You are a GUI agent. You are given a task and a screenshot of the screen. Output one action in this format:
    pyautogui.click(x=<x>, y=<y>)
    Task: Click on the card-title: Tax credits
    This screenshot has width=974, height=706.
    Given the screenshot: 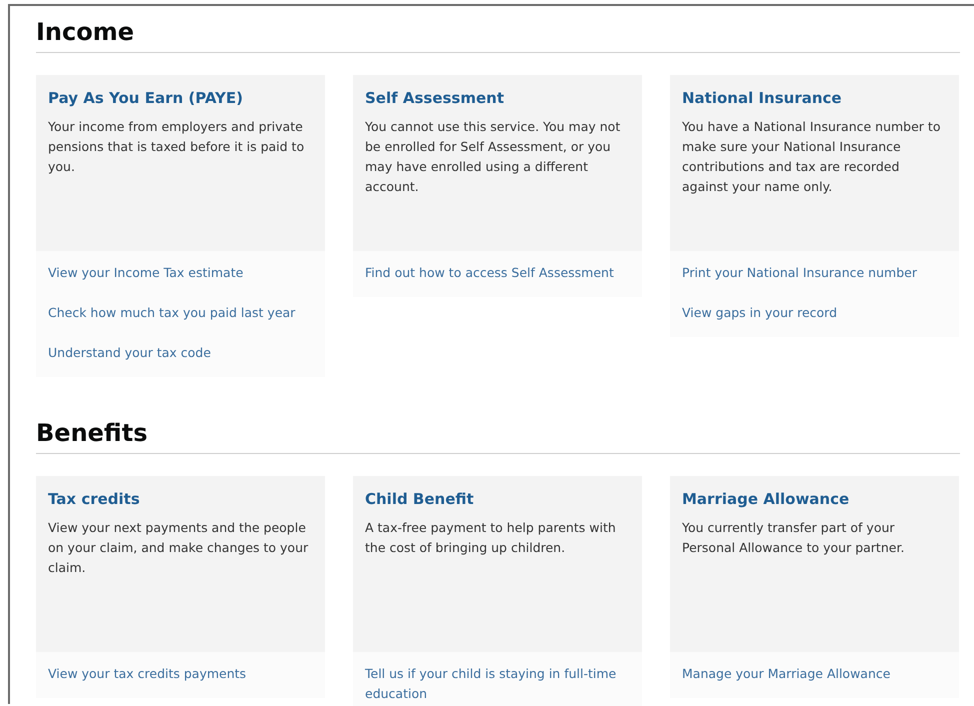 What is the action you would take?
    pyautogui.click(x=180, y=499)
    